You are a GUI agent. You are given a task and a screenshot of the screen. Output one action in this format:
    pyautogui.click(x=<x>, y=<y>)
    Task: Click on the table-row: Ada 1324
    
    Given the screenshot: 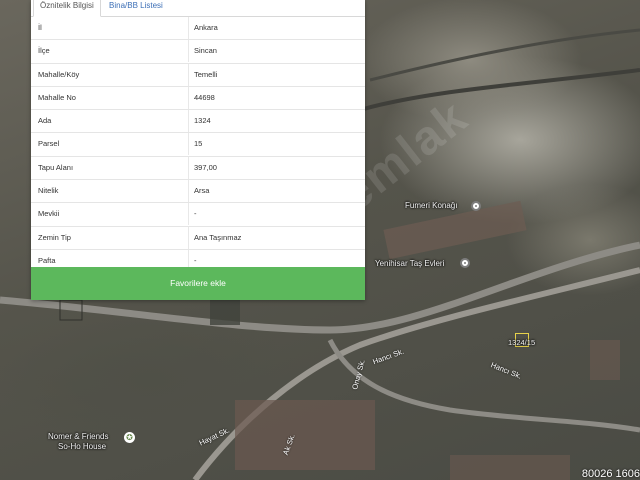 What is the action you would take?
    pyautogui.click(x=198, y=122)
    